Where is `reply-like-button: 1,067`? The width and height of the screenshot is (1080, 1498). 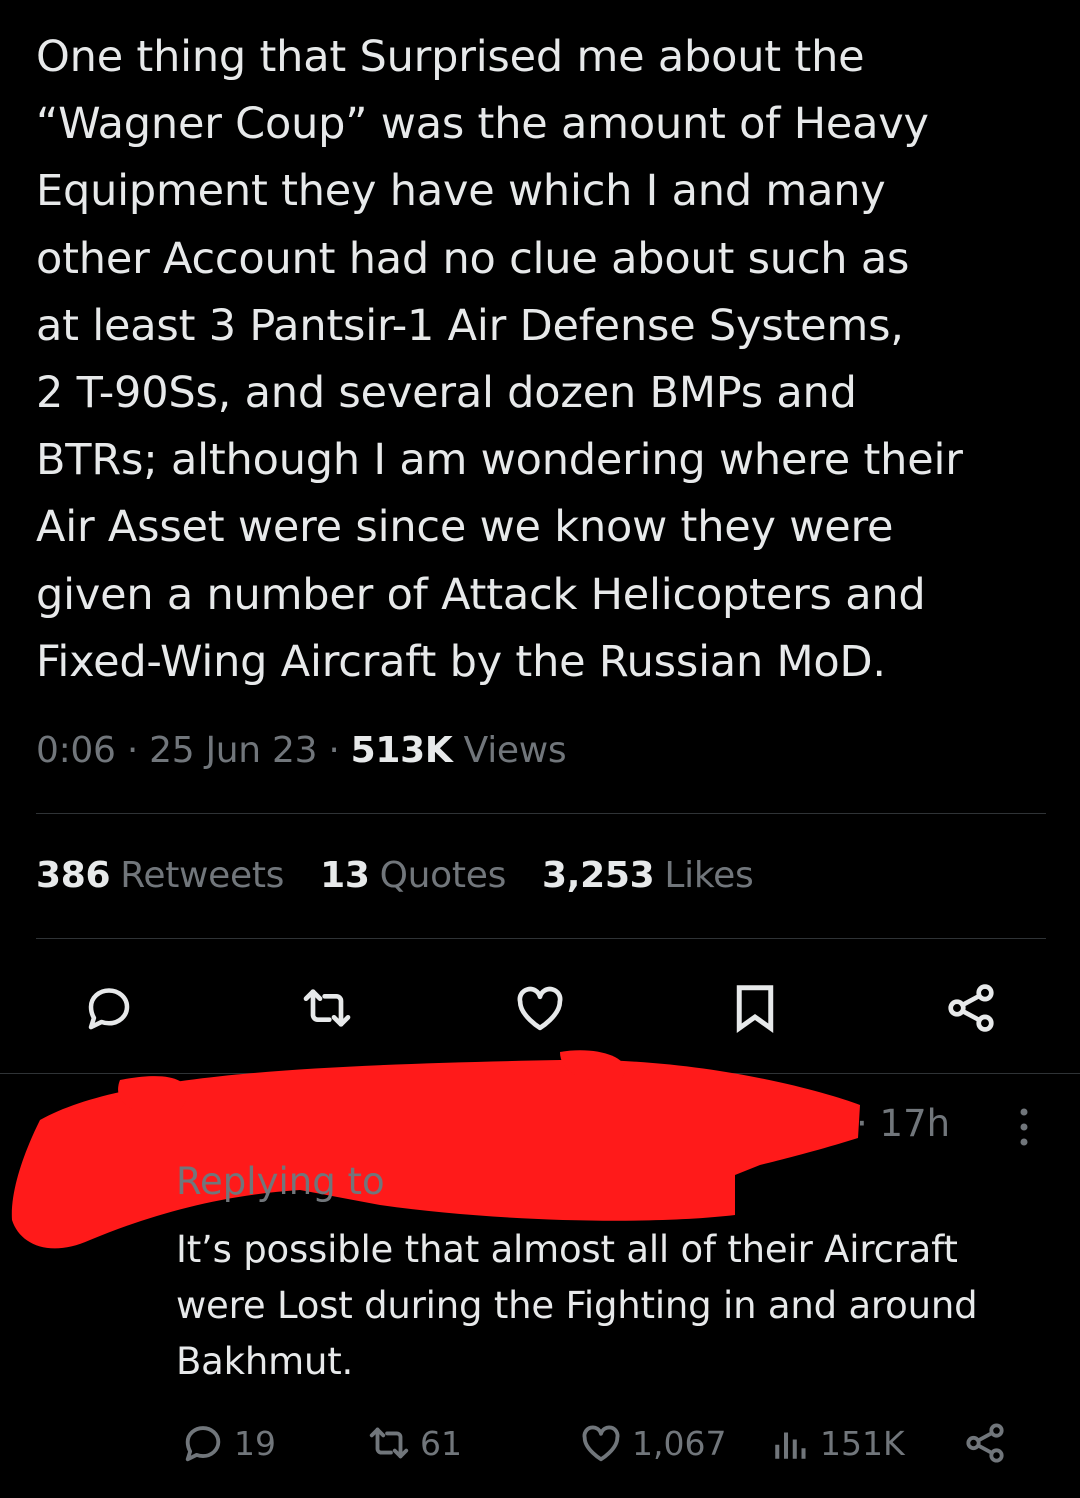
reply-like-button: 1,067 is located at coordinates (652, 1443).